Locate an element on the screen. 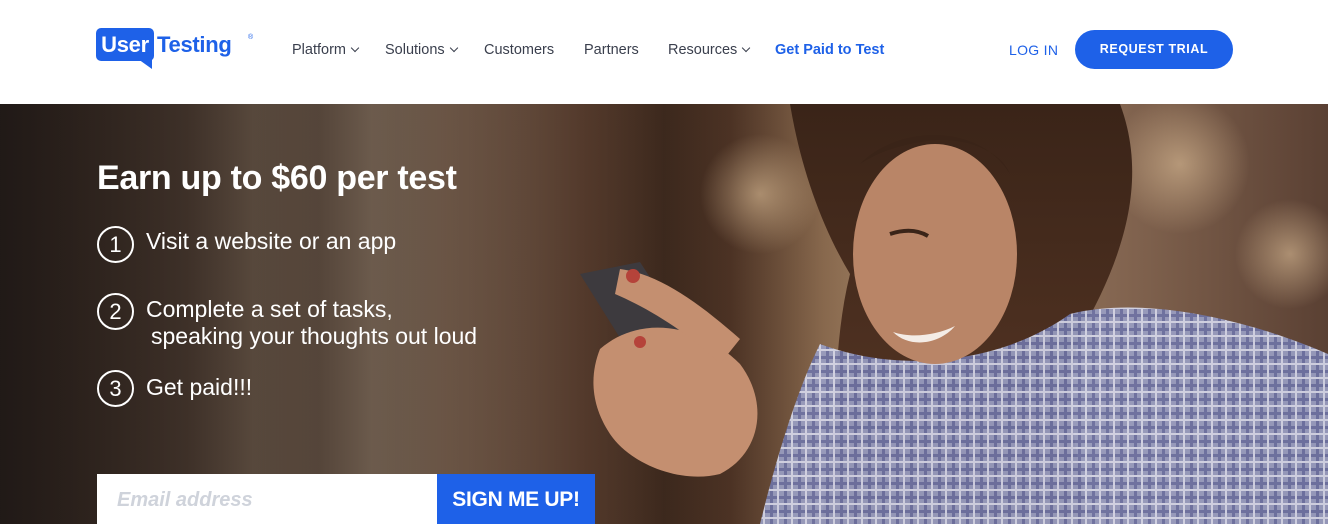 The image size is (1328, 524). nav-item-label: Get Paid to Test is located at coordinates (830, 50).